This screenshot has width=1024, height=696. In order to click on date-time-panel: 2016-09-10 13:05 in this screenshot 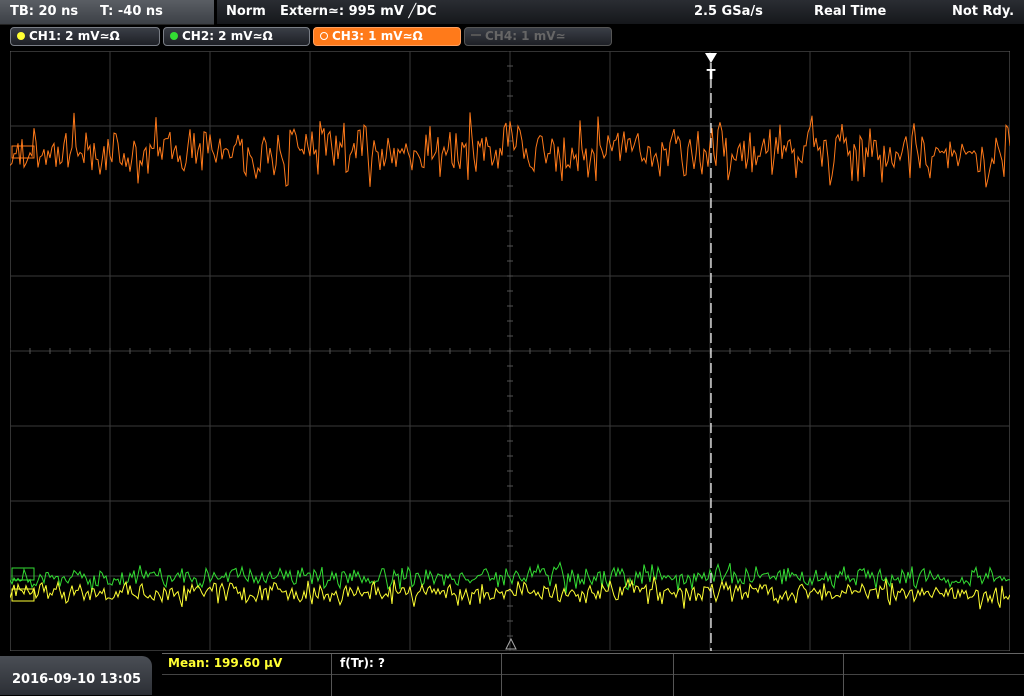, I will do `click(76, 675)`.